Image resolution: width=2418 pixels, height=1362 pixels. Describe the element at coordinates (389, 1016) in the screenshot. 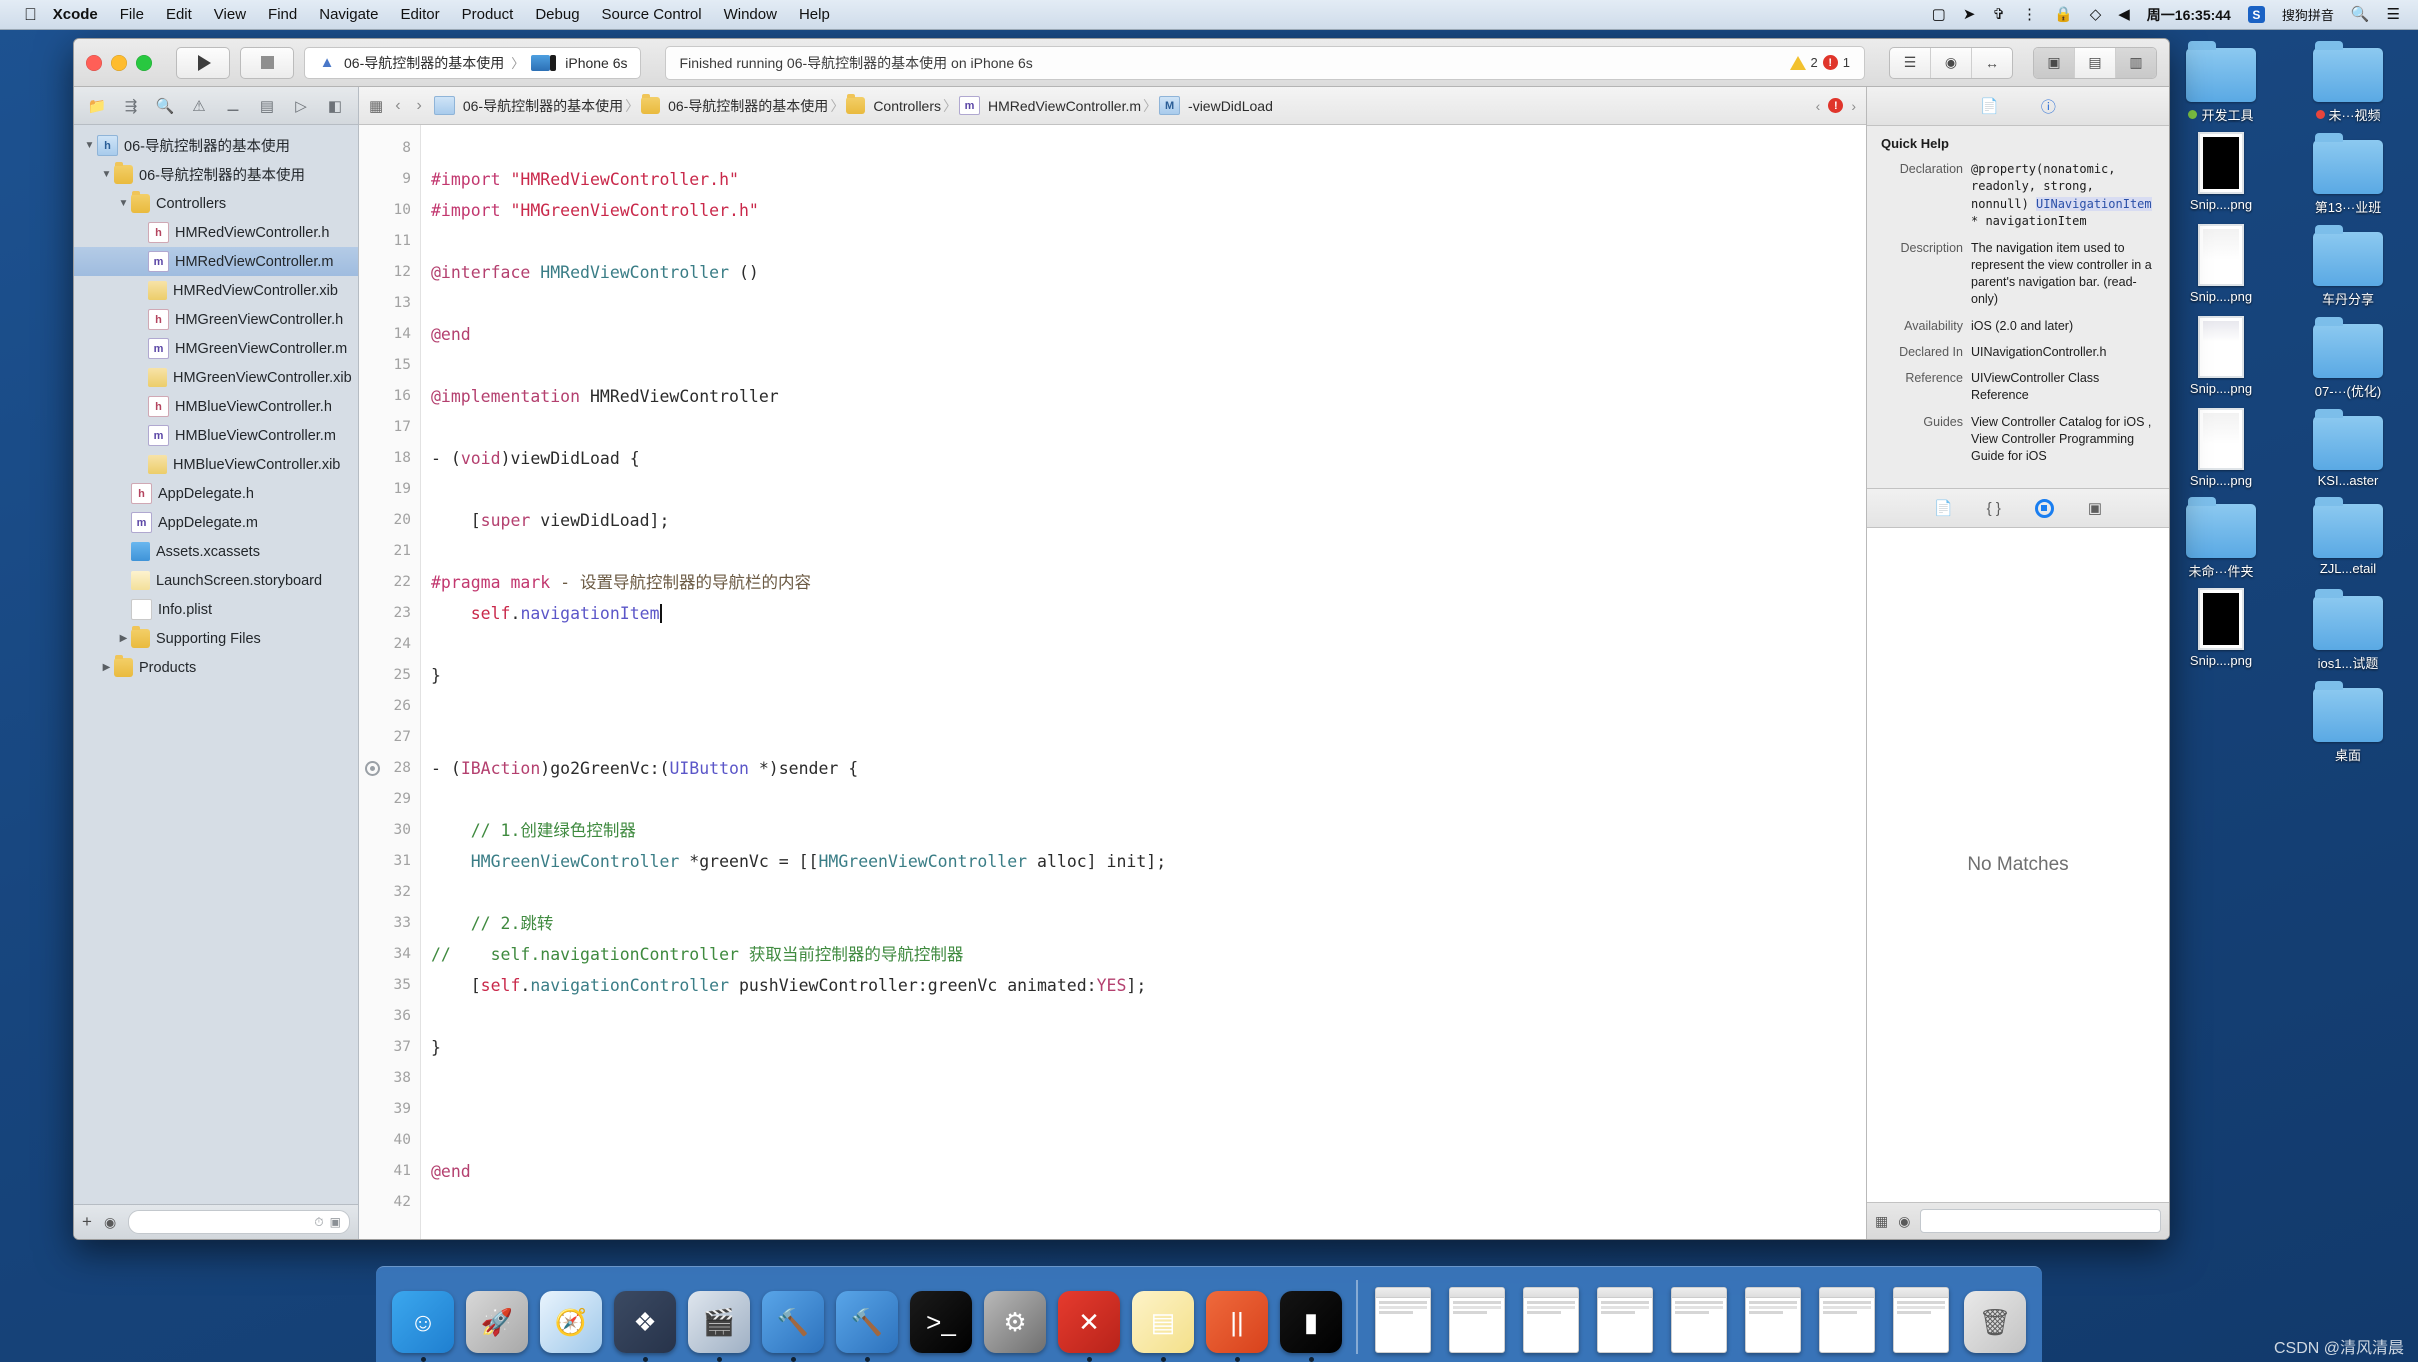

I see `line-number: 36` at that location.